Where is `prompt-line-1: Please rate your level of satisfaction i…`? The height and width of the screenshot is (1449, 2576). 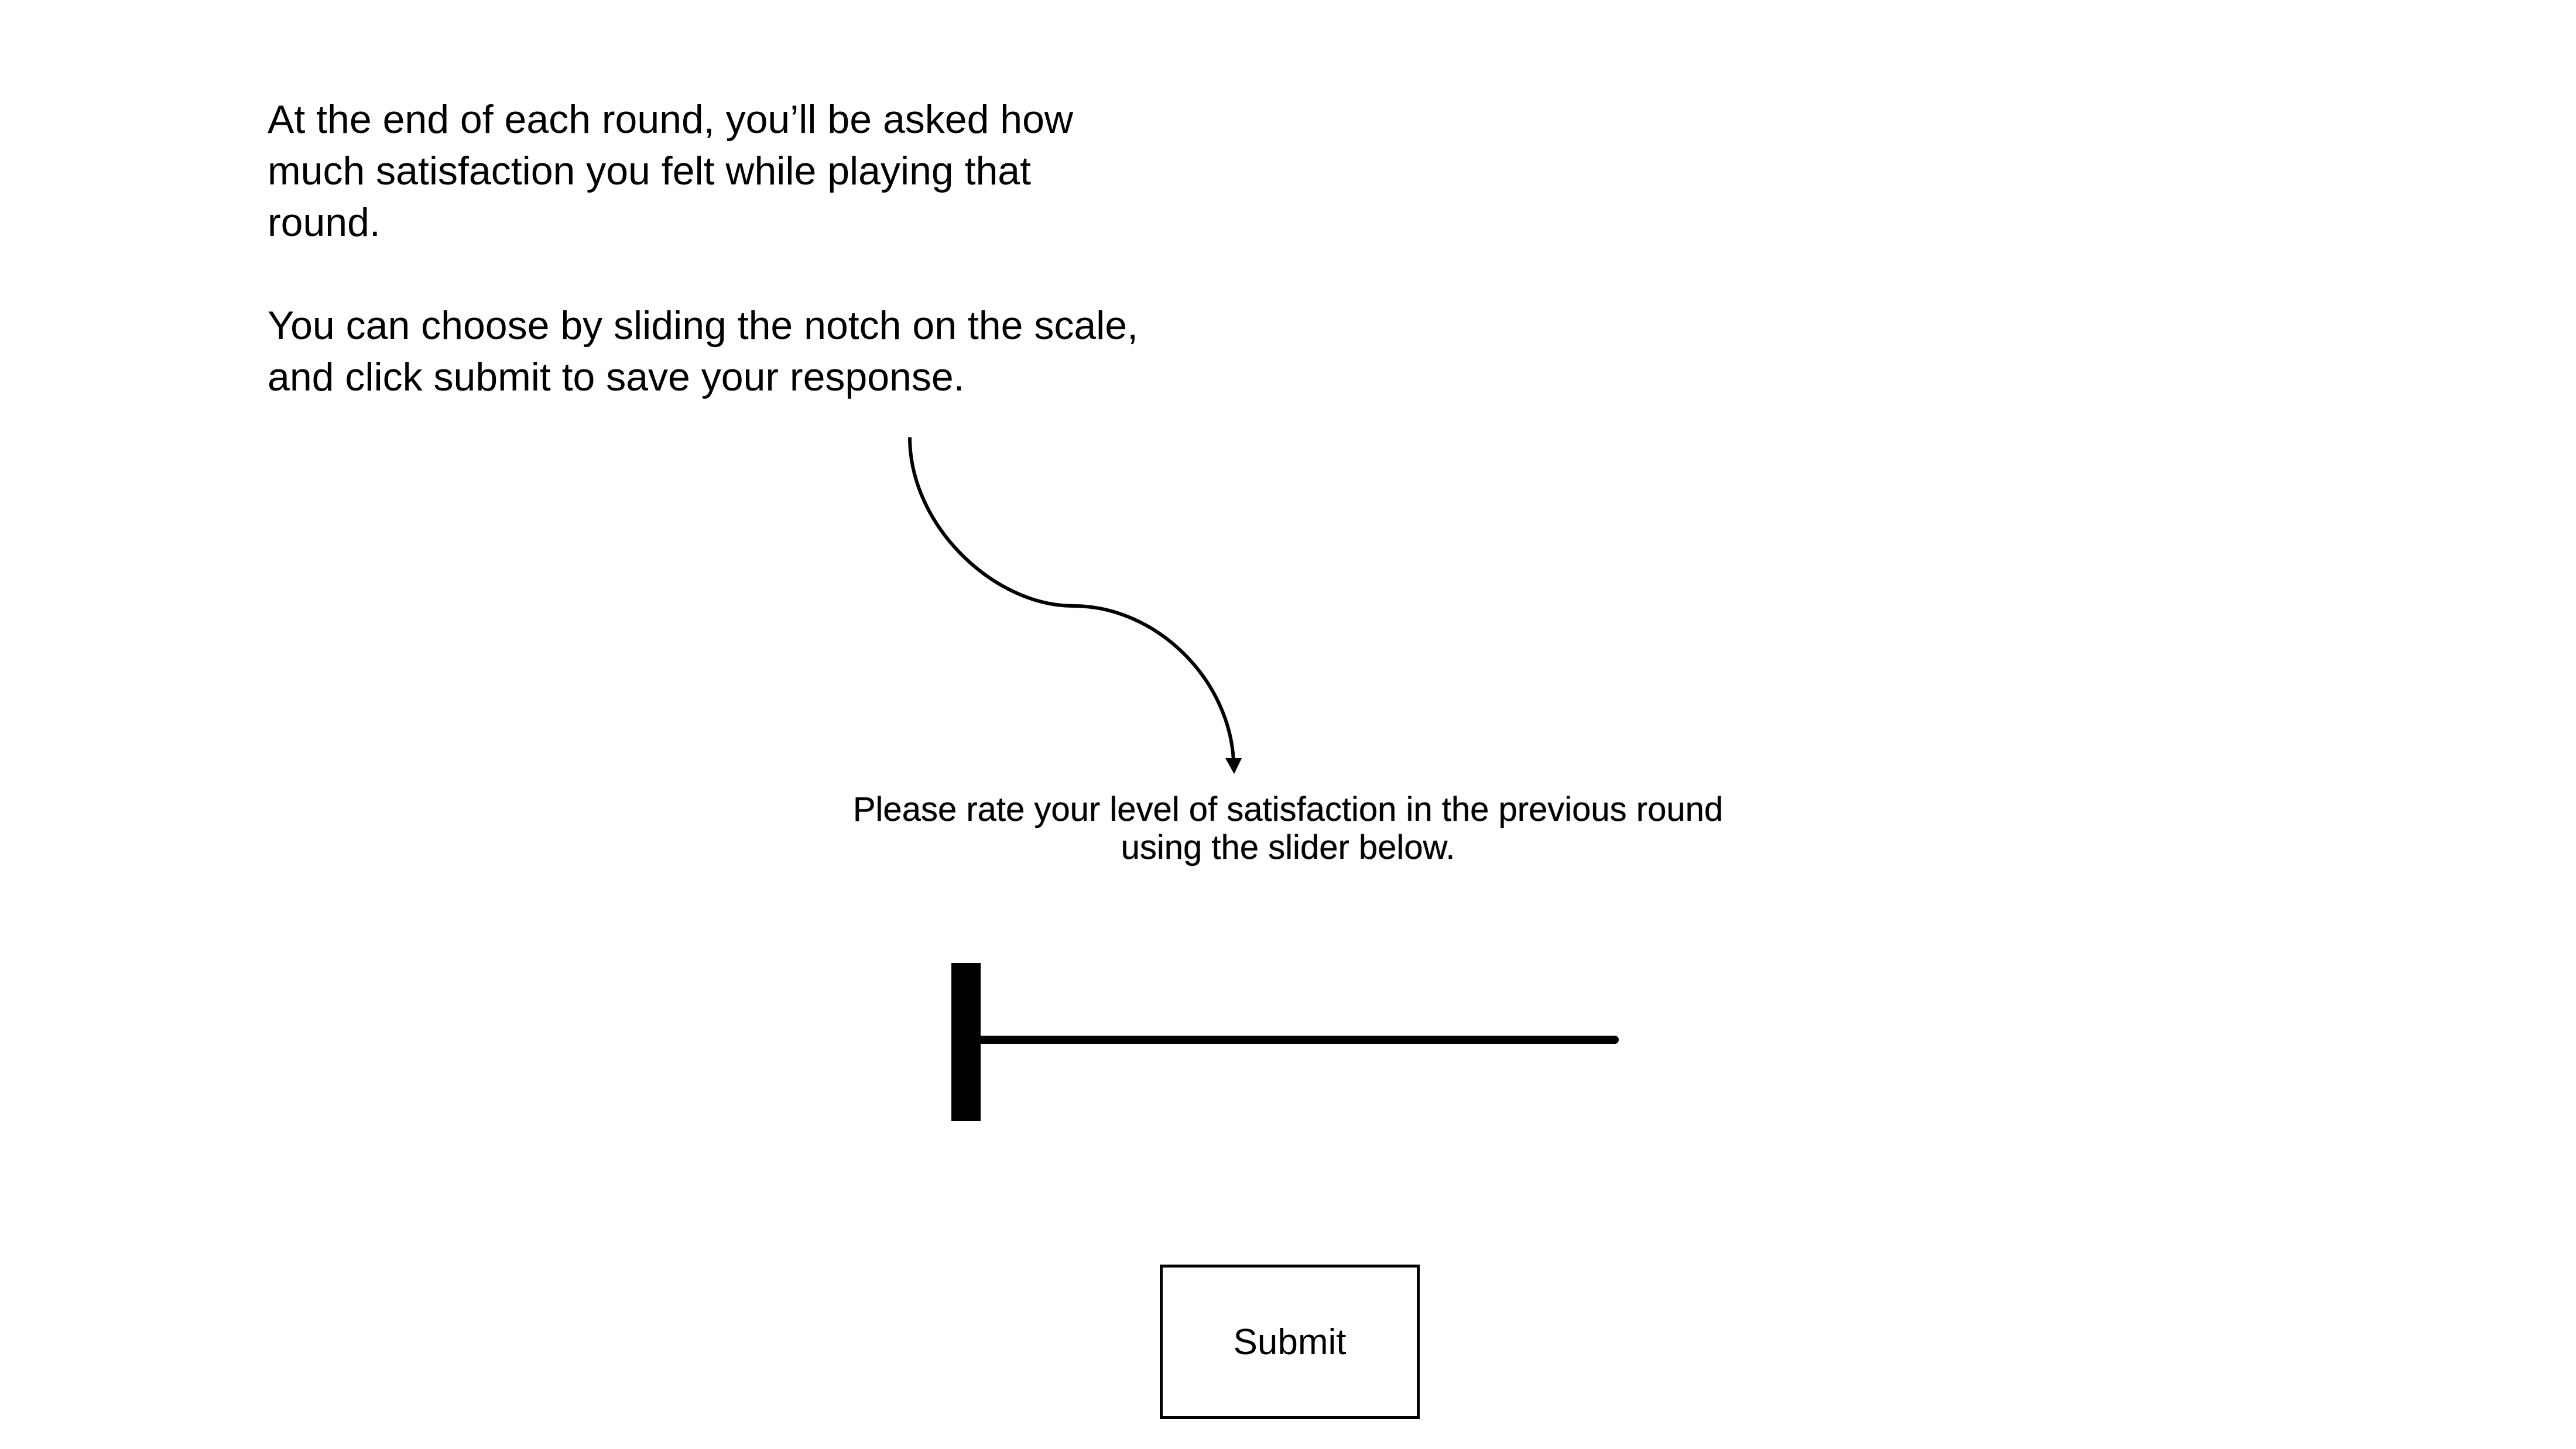 prompt-line-1: Please rate your level of satisfaction i… is located at coordinates (1288, 809).